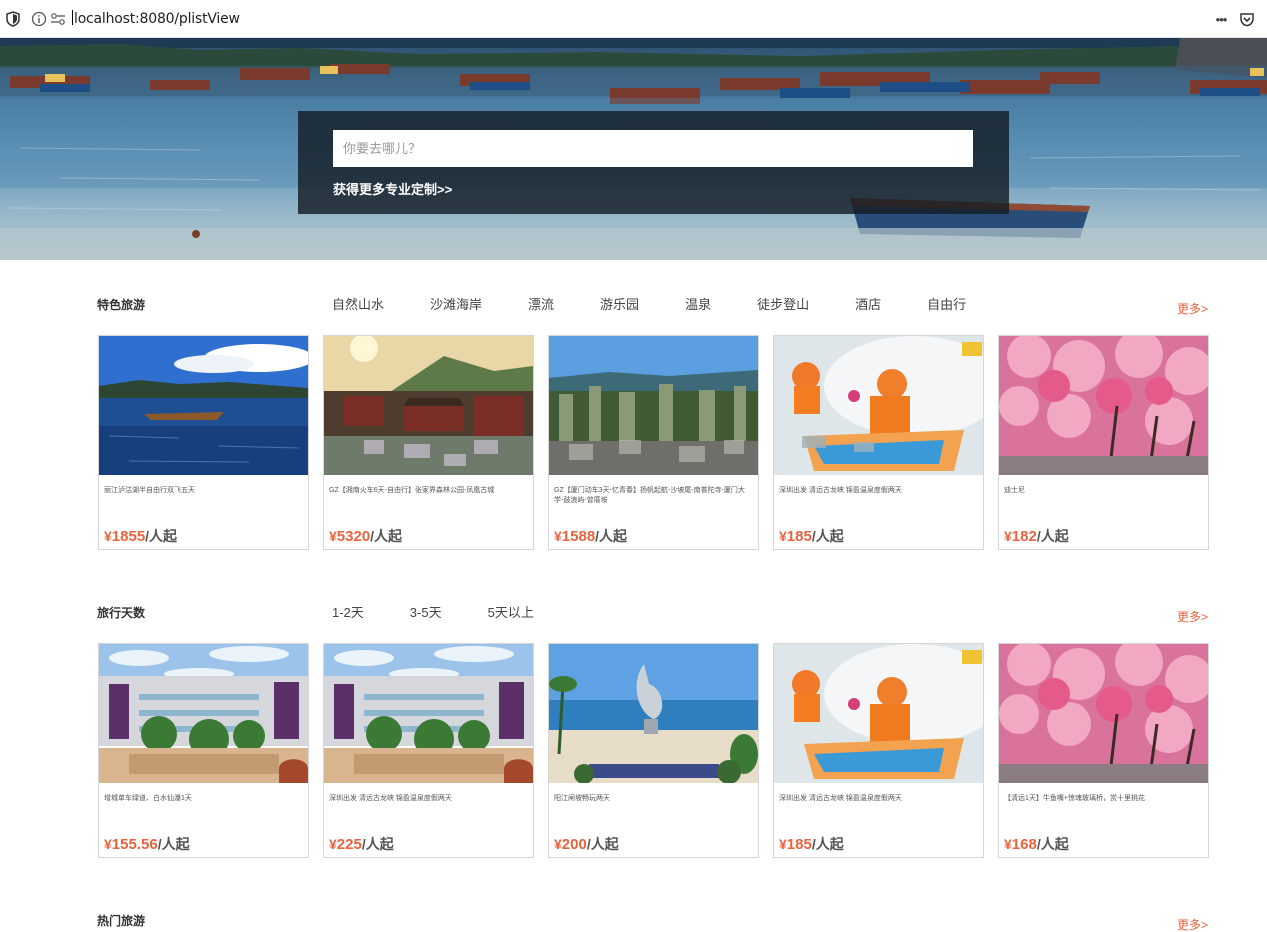 The height and width of the screenshot is (932, 1267). I want to click on tab-beach: 沙滩海岸, so click(456, 303).